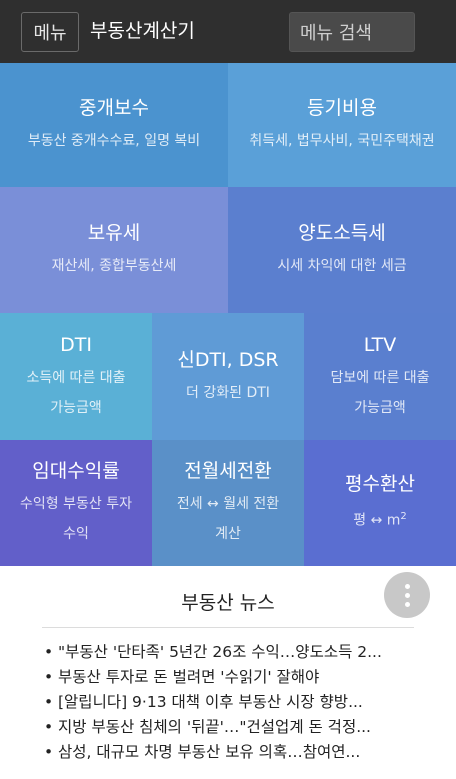  I want to click on menu-button: 메뉴, so click(50, 32).